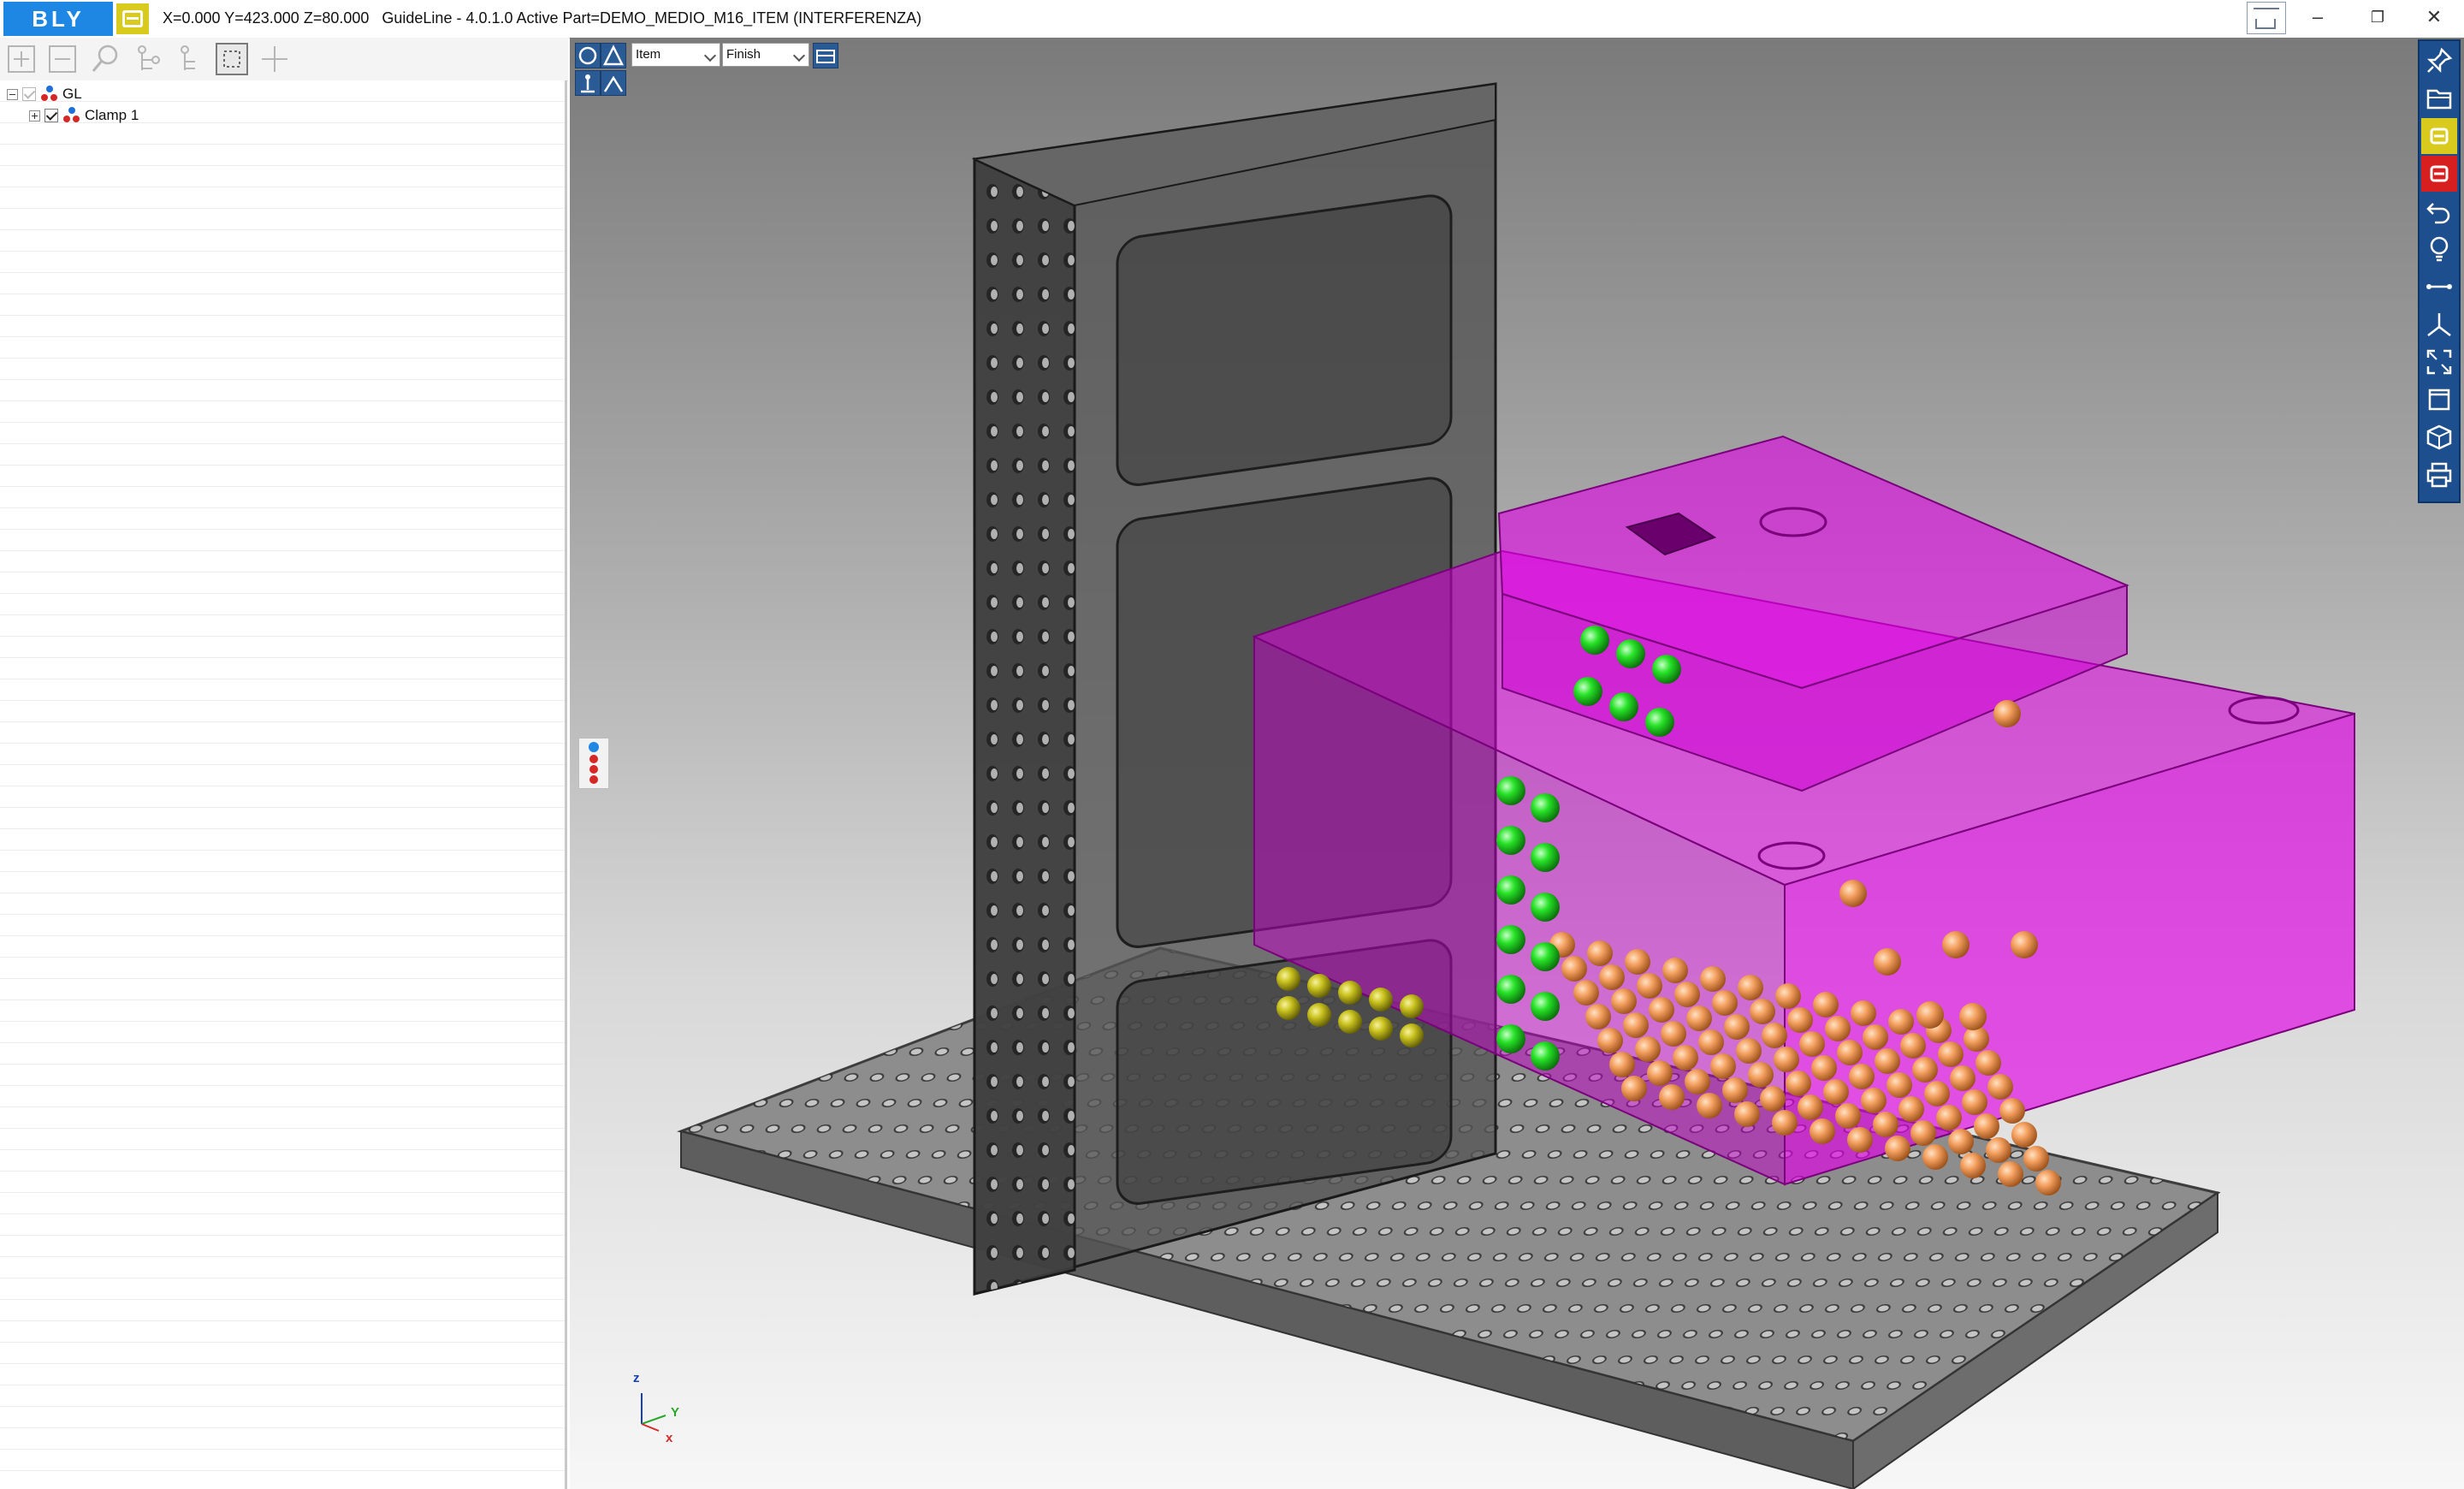 The height and width of the screenshot is (1489, 2464). I want to click on tree-item-gl: GL, so click(44, 94).